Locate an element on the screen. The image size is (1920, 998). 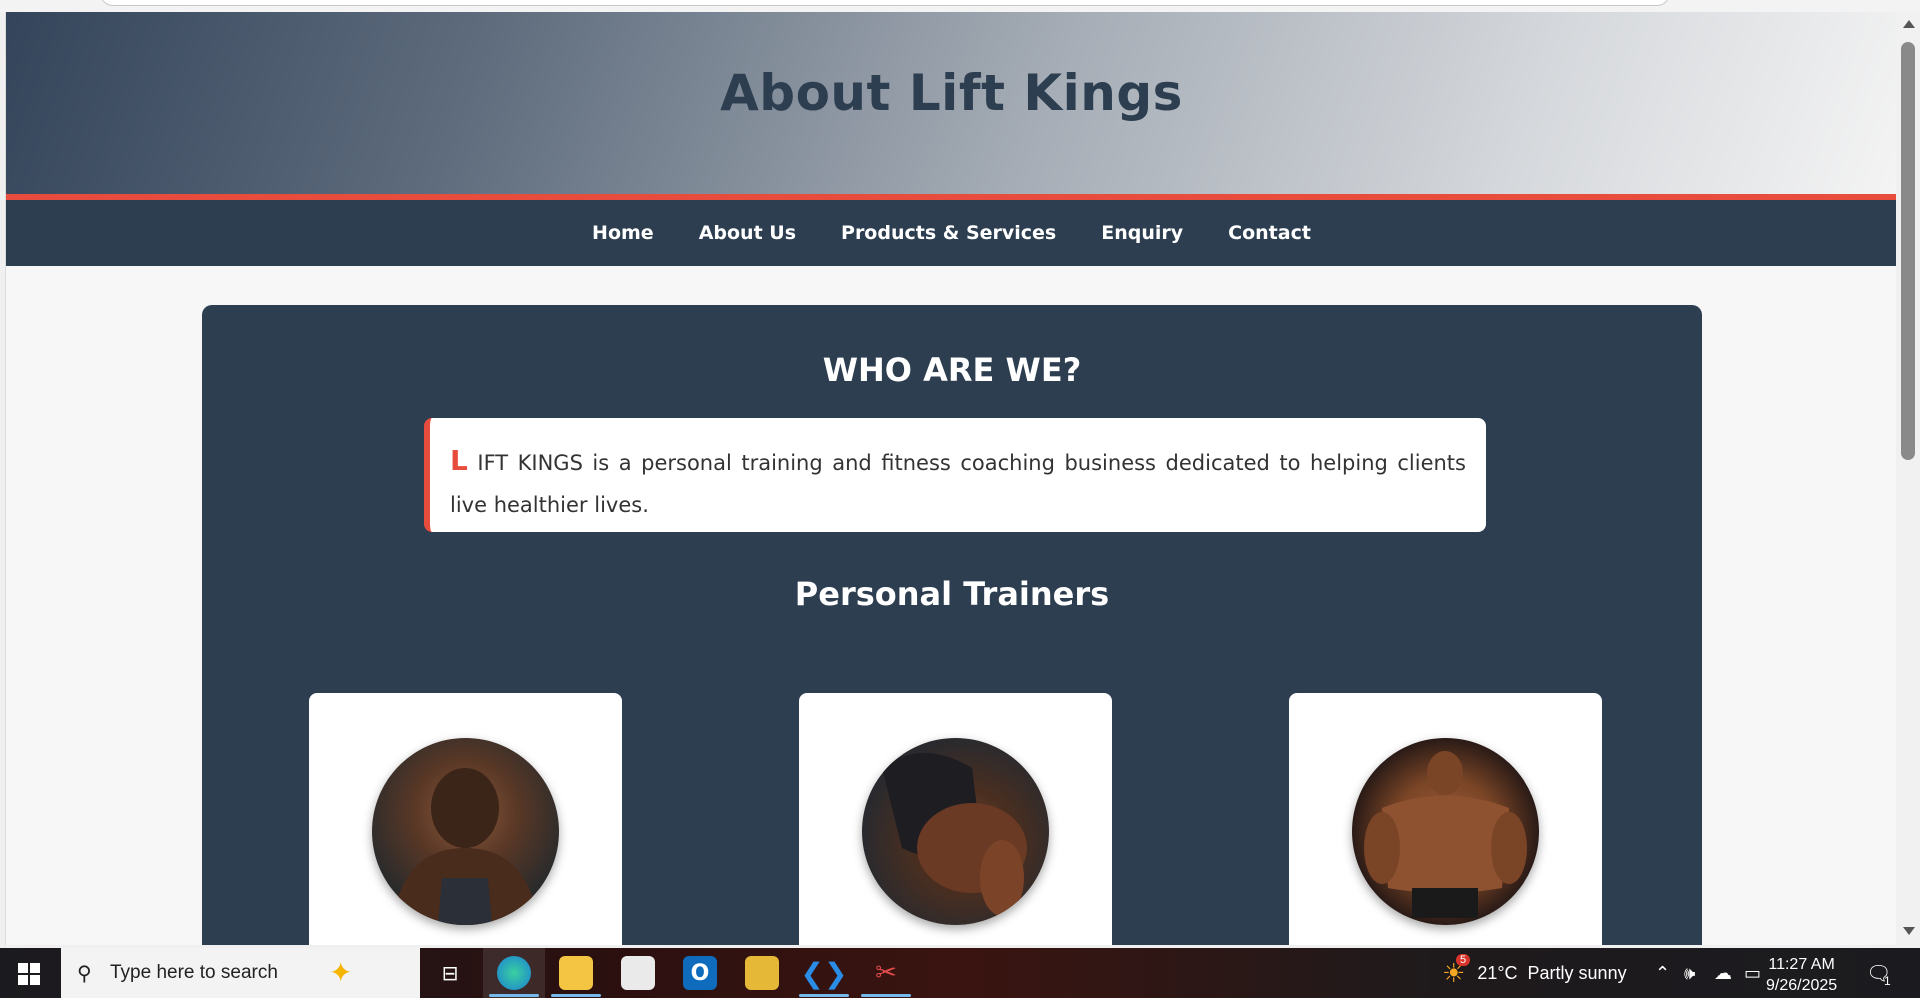
snipping-tool-icon: ✂ is located at coordinates (886, 973).